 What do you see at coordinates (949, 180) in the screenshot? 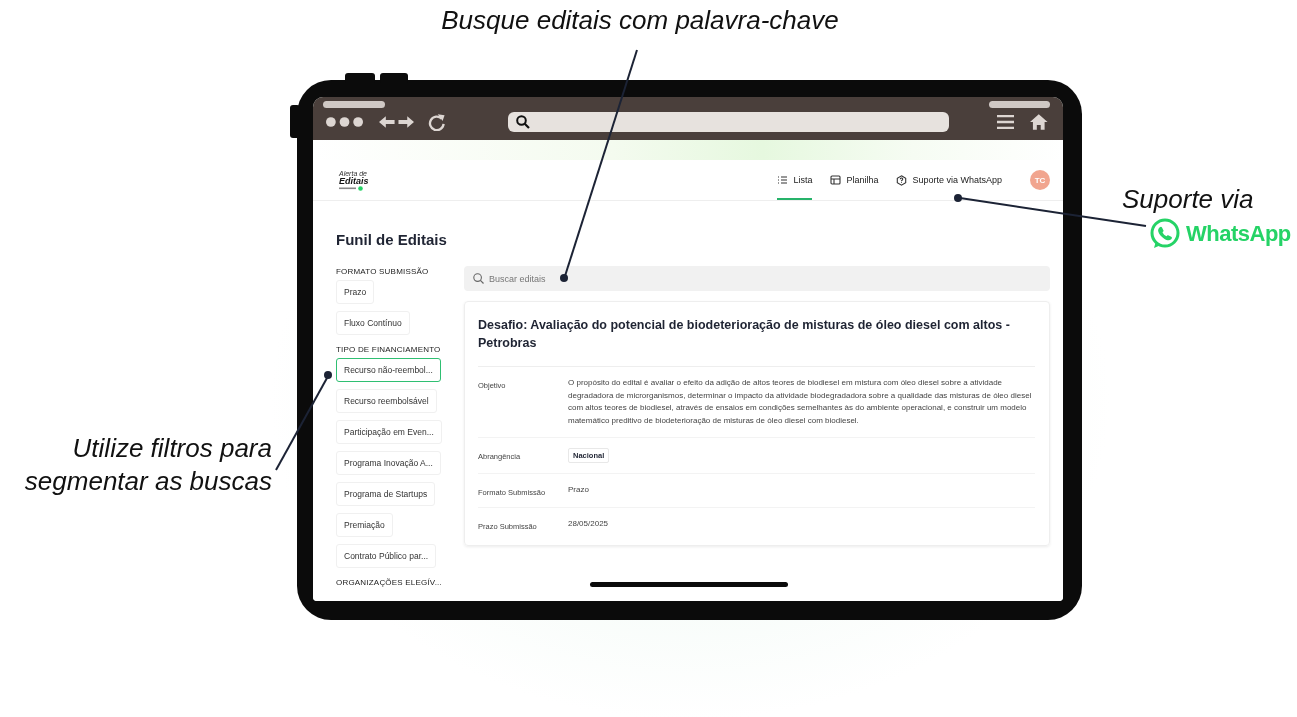
I see `nav-tab: Suporte via WhatsApp` at bounding box center [949, 180].